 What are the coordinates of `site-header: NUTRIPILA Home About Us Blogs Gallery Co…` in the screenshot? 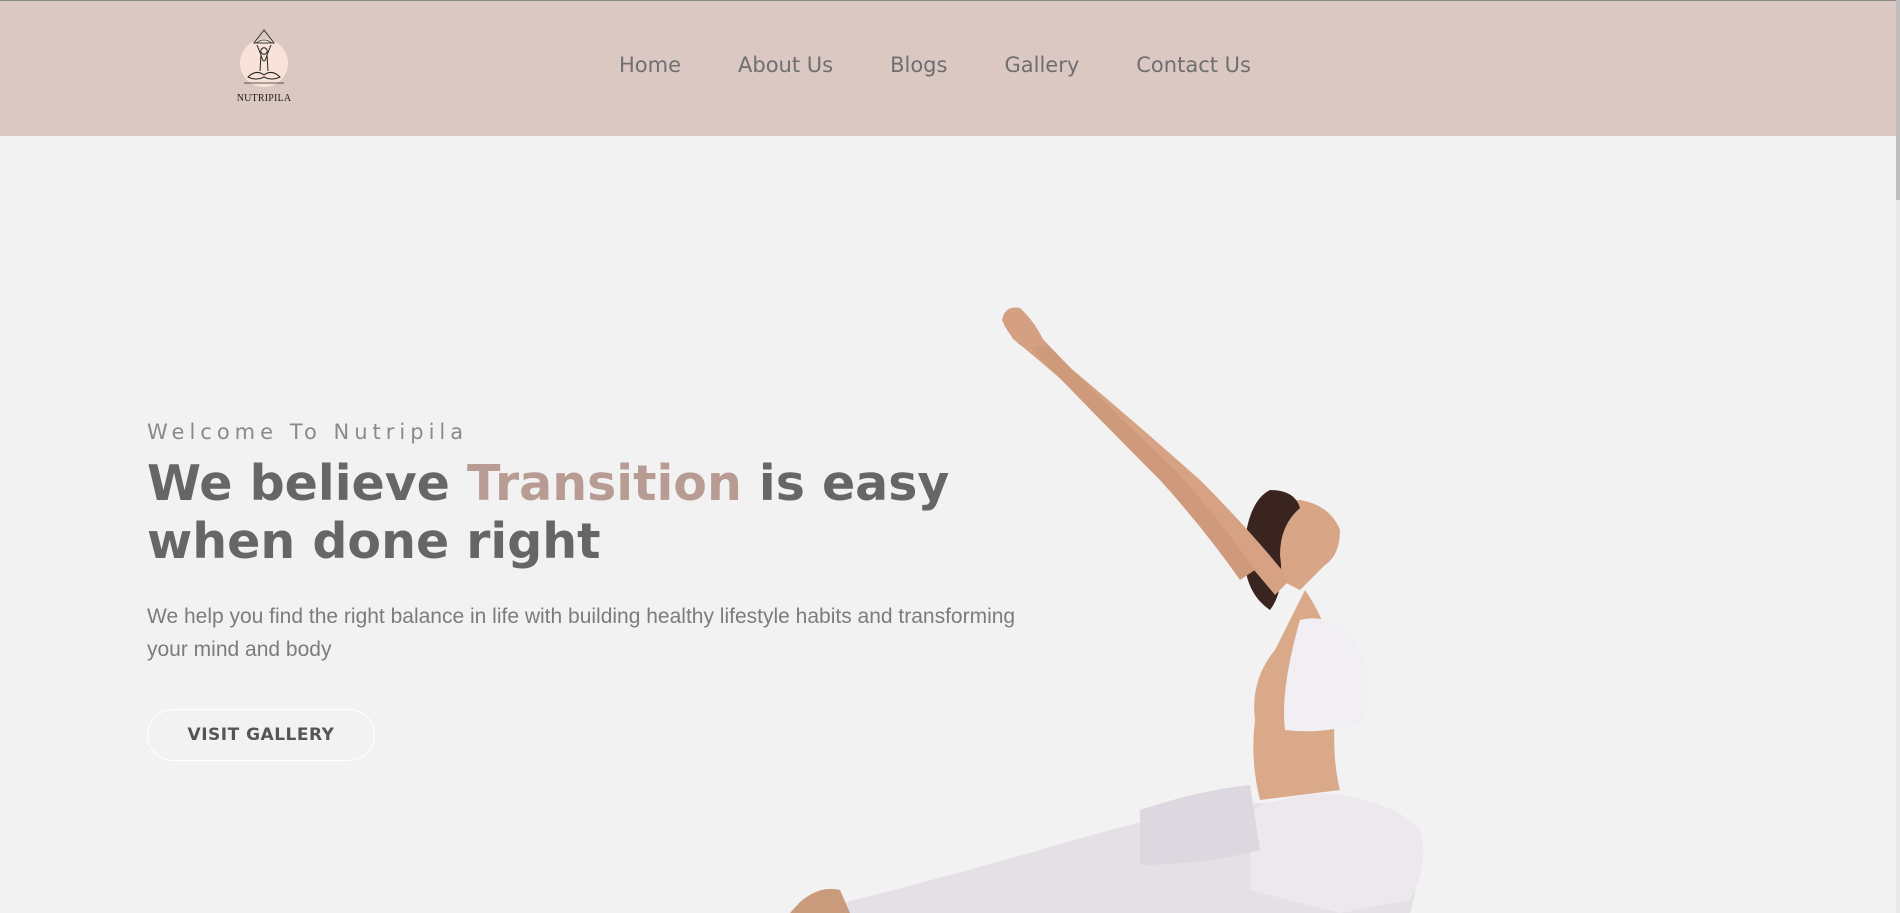 It's located at (948, 68).